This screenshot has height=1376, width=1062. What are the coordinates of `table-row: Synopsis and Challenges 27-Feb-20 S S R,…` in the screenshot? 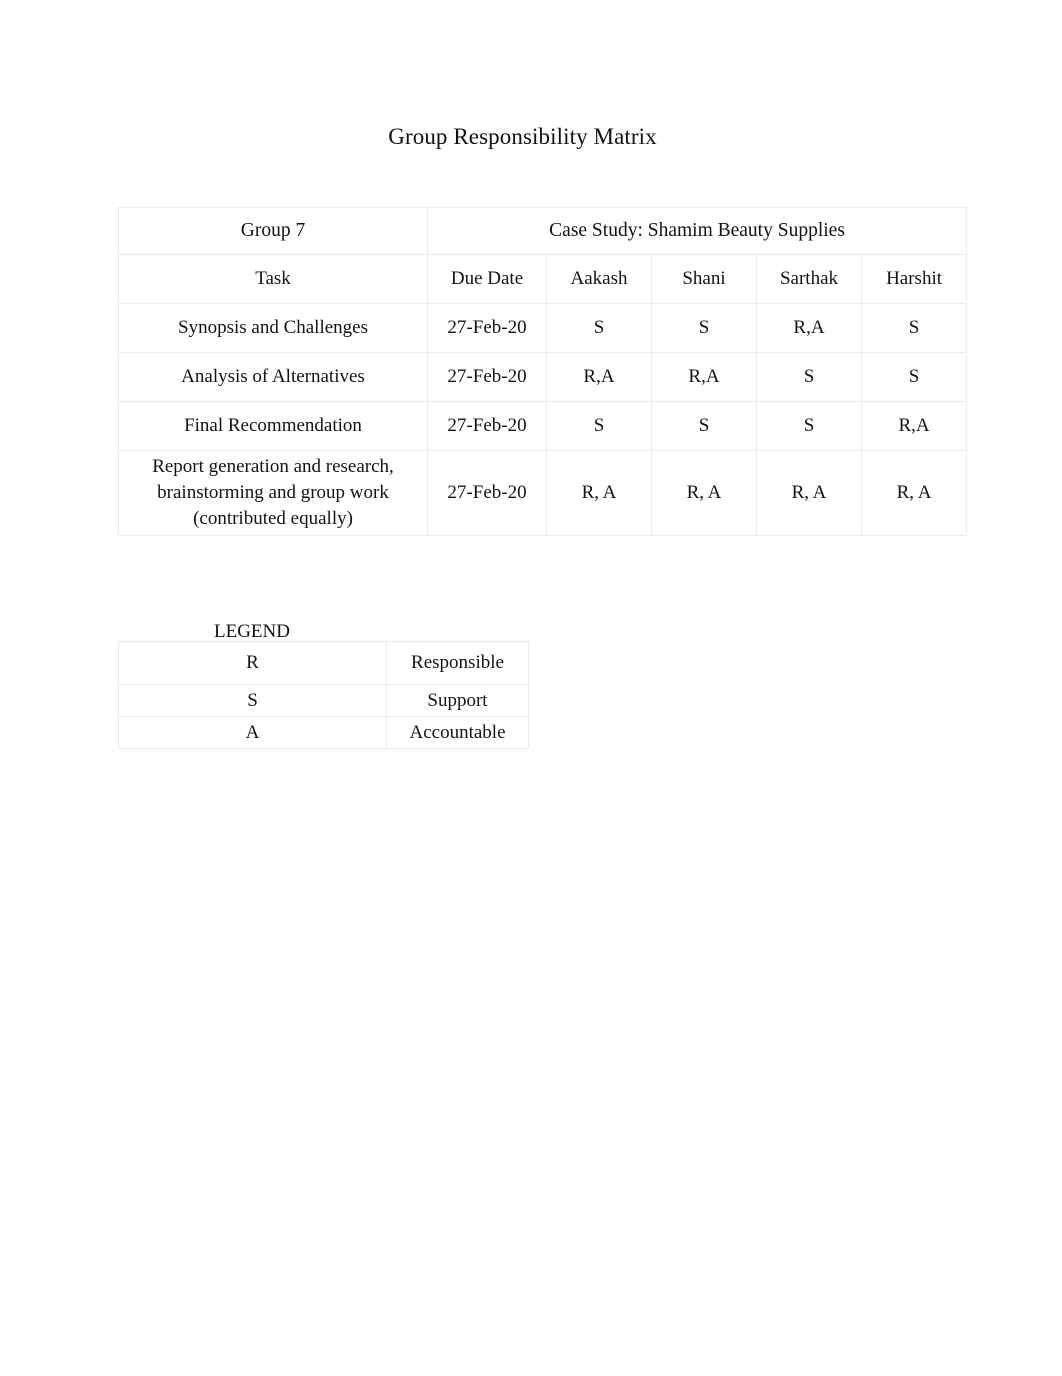 It's located at (543, 328).